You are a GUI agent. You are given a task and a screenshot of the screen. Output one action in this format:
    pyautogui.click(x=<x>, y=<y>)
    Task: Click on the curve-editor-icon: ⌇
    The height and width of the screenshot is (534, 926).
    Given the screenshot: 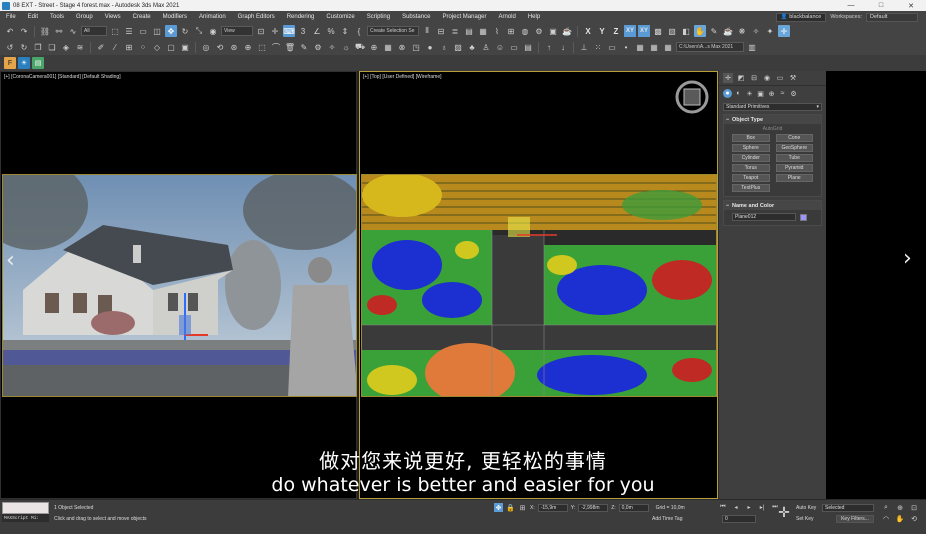 What is the action you would take?
    pyautogui.click(x=497, y=31)
    